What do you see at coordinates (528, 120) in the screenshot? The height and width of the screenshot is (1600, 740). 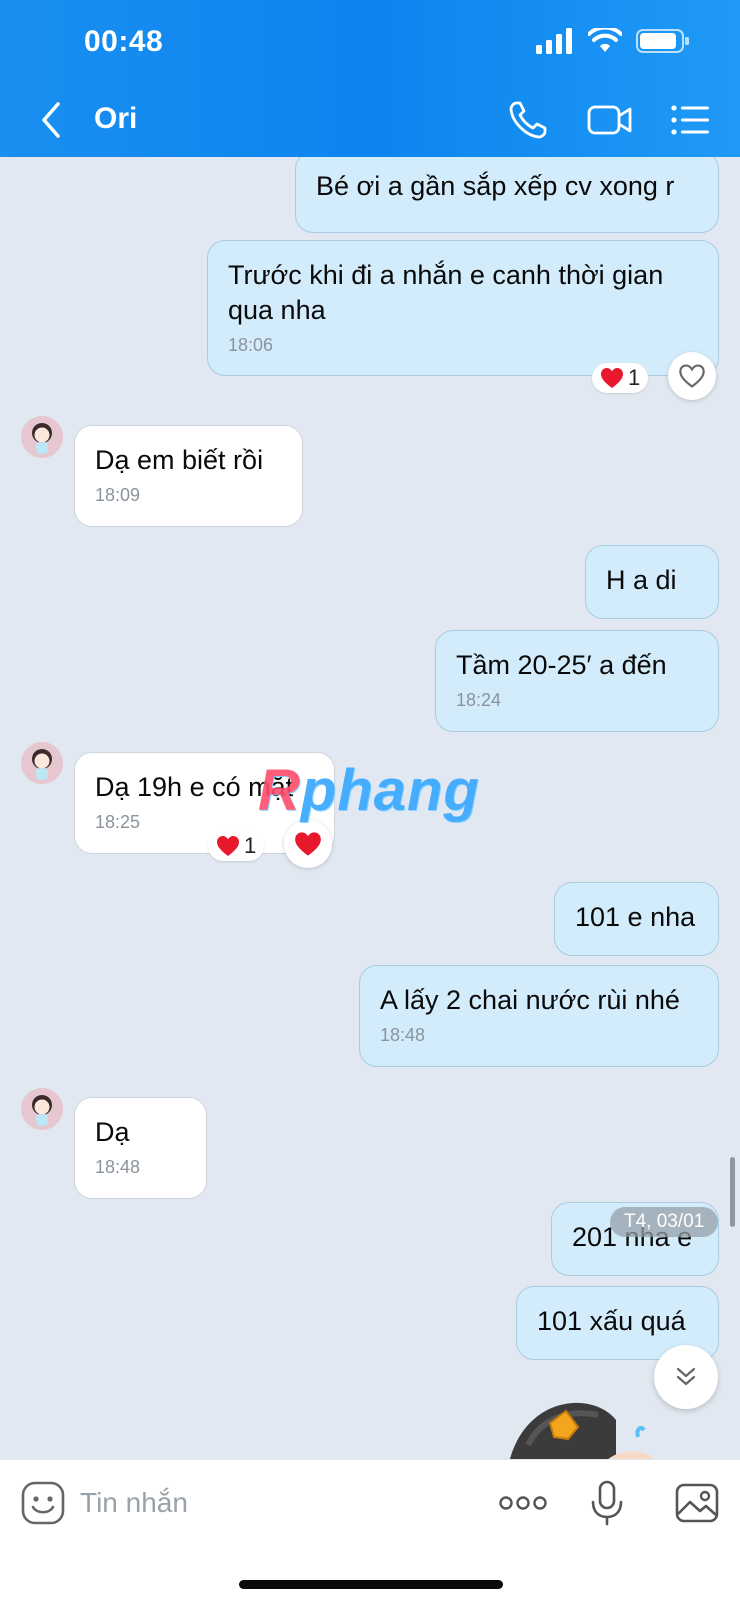 I see `phone-icon` at bounding box center [528, 120].